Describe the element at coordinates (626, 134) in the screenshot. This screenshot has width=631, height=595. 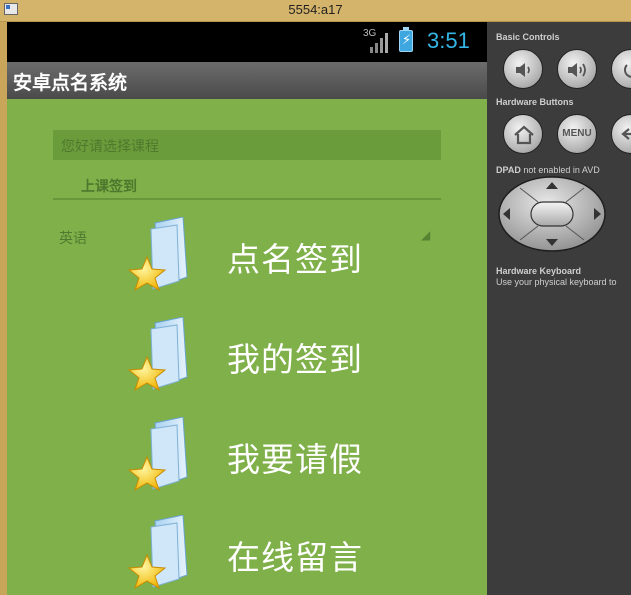
I see `back-arrow-icon` at that location.